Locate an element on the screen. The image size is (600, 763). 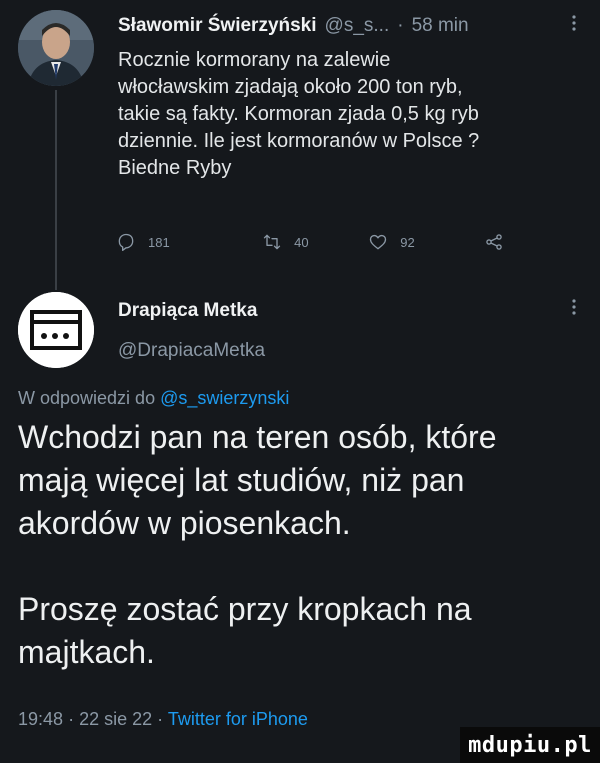
retweet-icon is located at coordinates (272, 242).